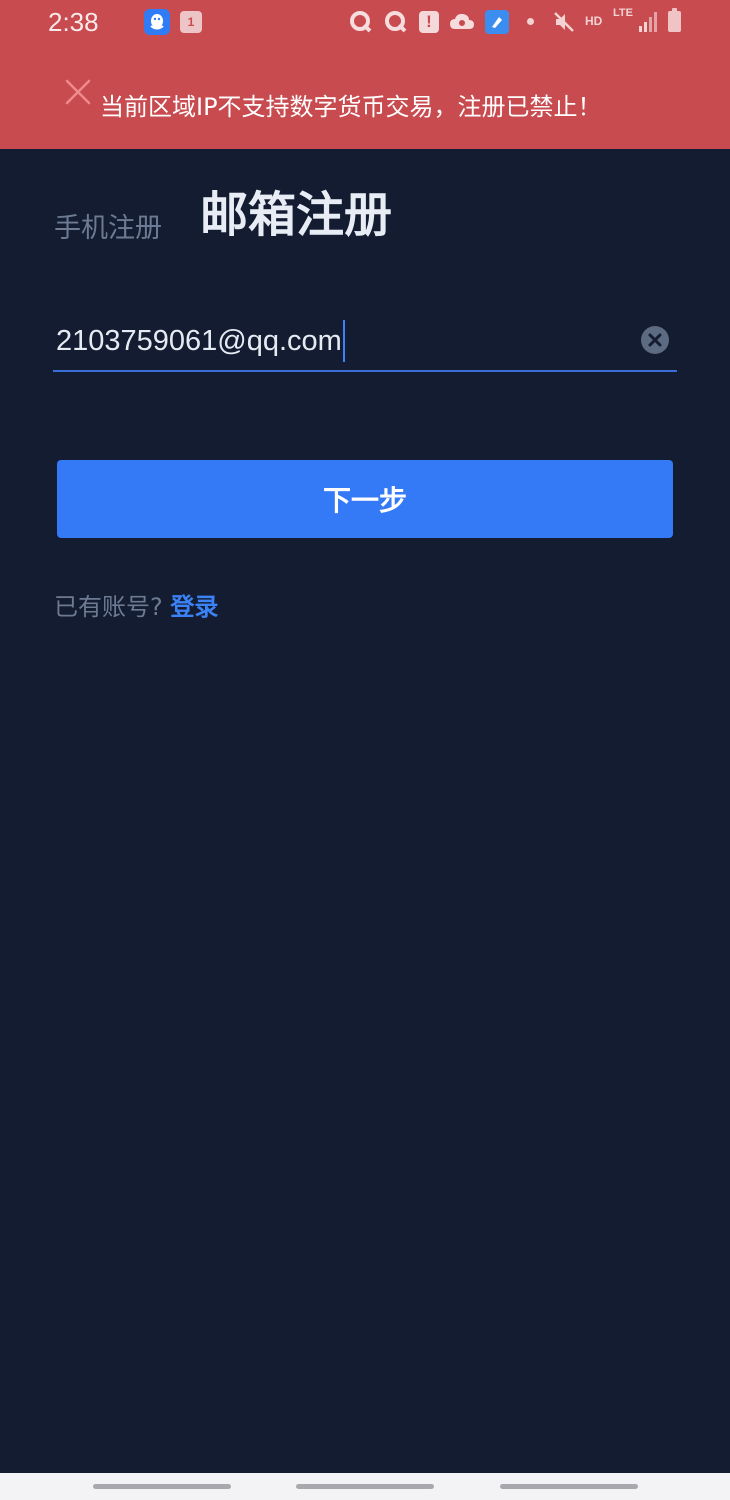 The width and height of the screenshot is (730, 1500). Describe the element at coordinates (462, 22) in the screenshot. I see `cloud-icon` at that location.